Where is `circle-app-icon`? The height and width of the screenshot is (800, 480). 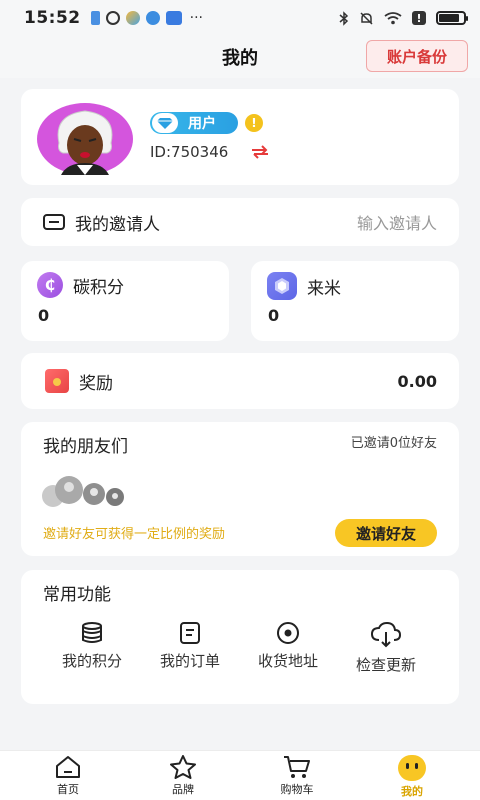 circle-app-icon is located at coordinates (112, 18).